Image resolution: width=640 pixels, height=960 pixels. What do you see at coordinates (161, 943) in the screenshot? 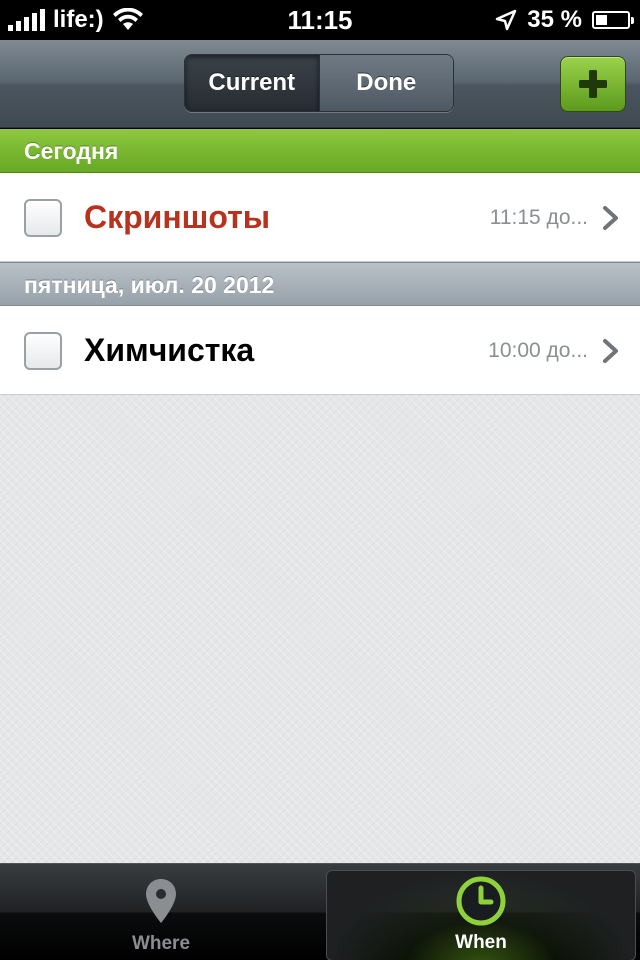
I see `tab-label: Where` at bounding box center [161, 943].